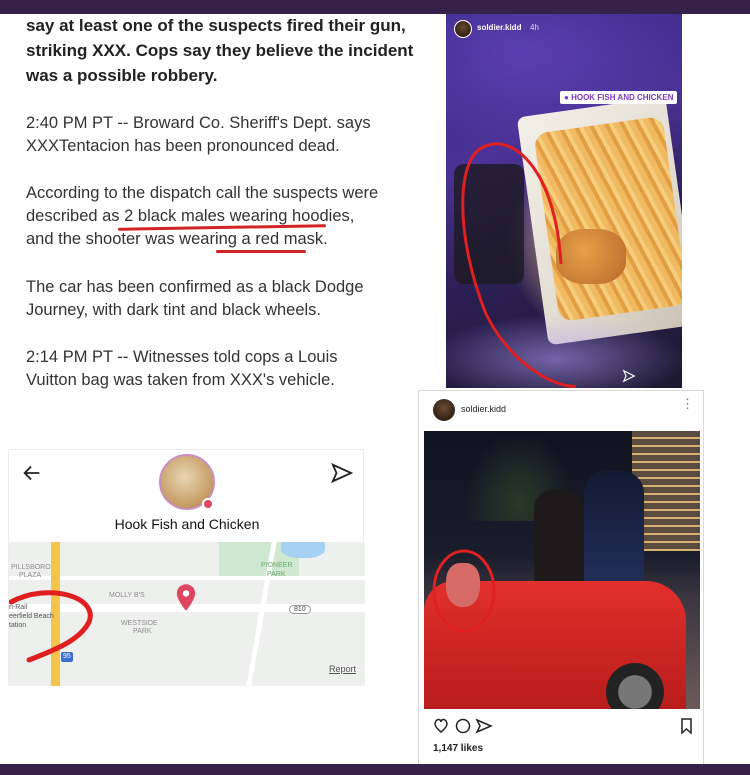 Image resolution: width=750 pixels, height=775 pixels. I want to click on like-heart-icon, so click(441, 725).